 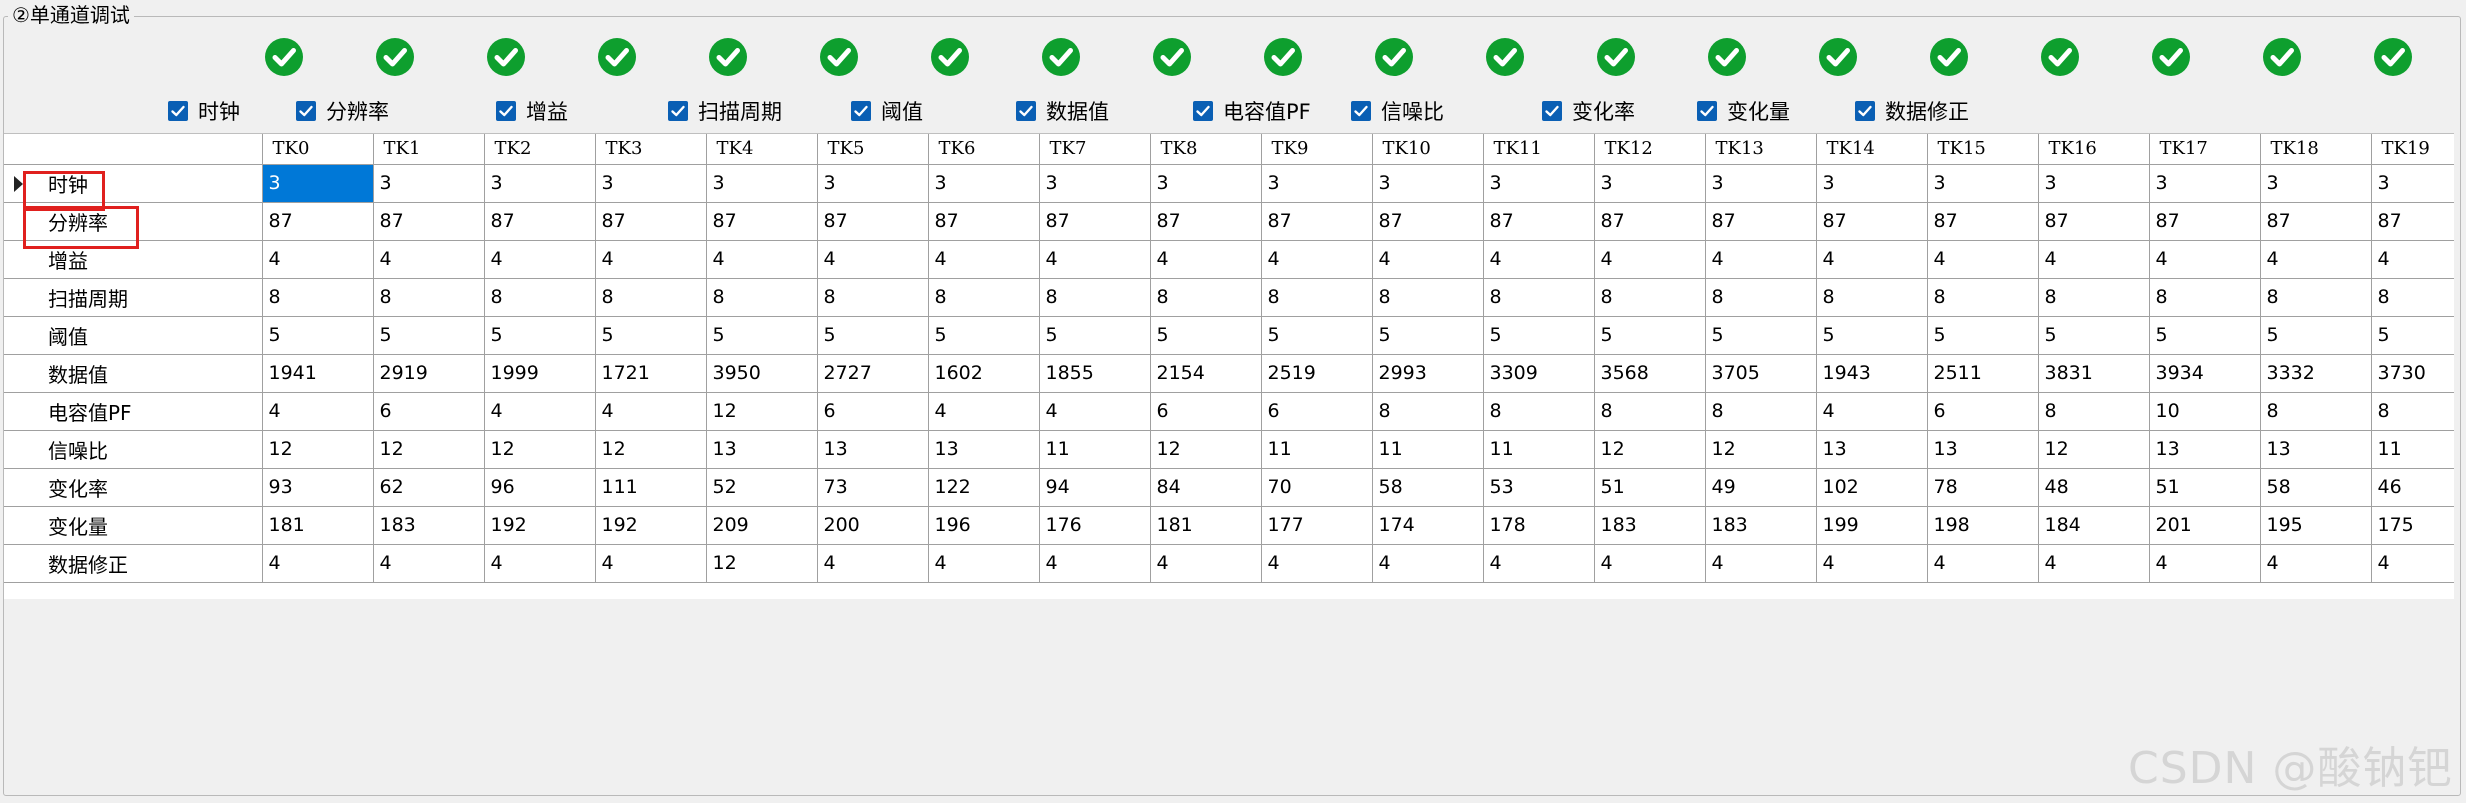 What do you see at coordinates (1760, 487) in the screenshot?
I see `table-cell: 49` at bounding box center [1760, 487].